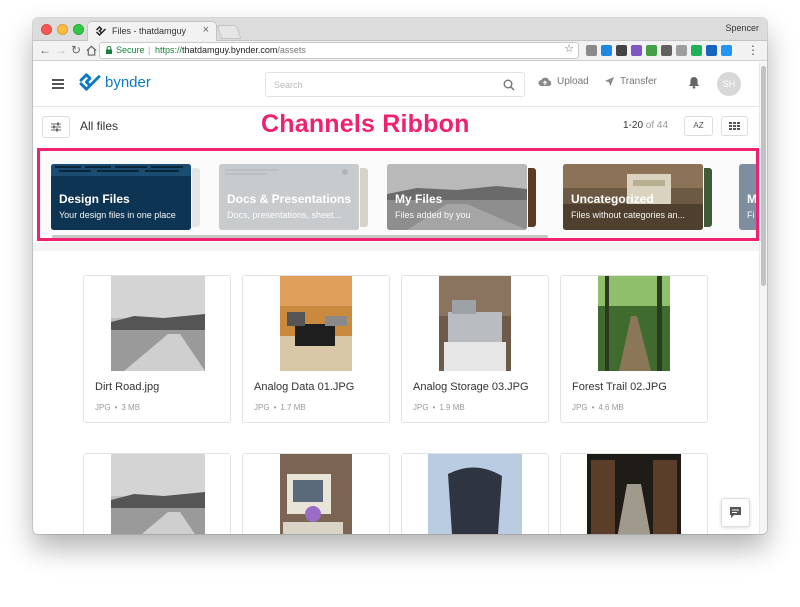 This screenshot has width=800, height=607. Describe the element at coordinates (612, 199) in the screenshot. I see `channel-title: Uncategorized` at that location.